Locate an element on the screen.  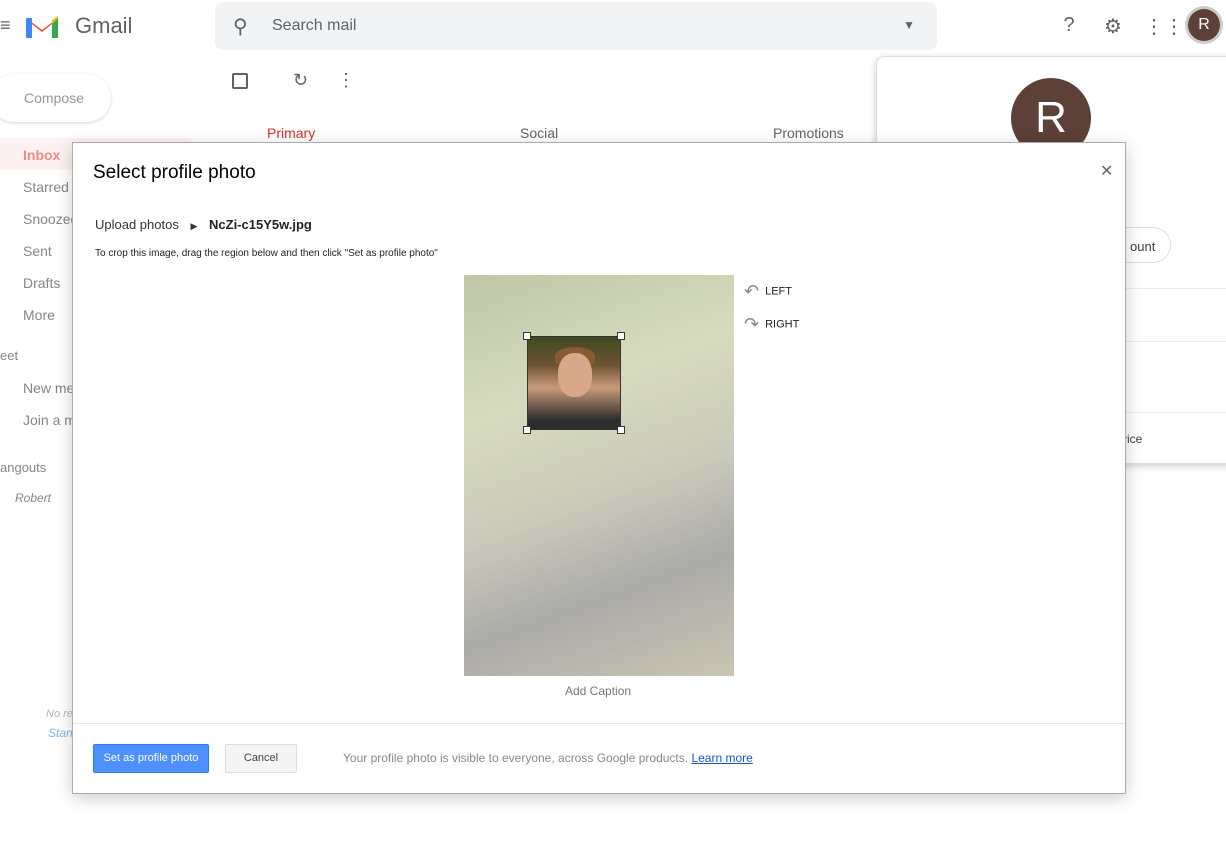
hangouts-user: Robert is located at coordinates (33, 498).